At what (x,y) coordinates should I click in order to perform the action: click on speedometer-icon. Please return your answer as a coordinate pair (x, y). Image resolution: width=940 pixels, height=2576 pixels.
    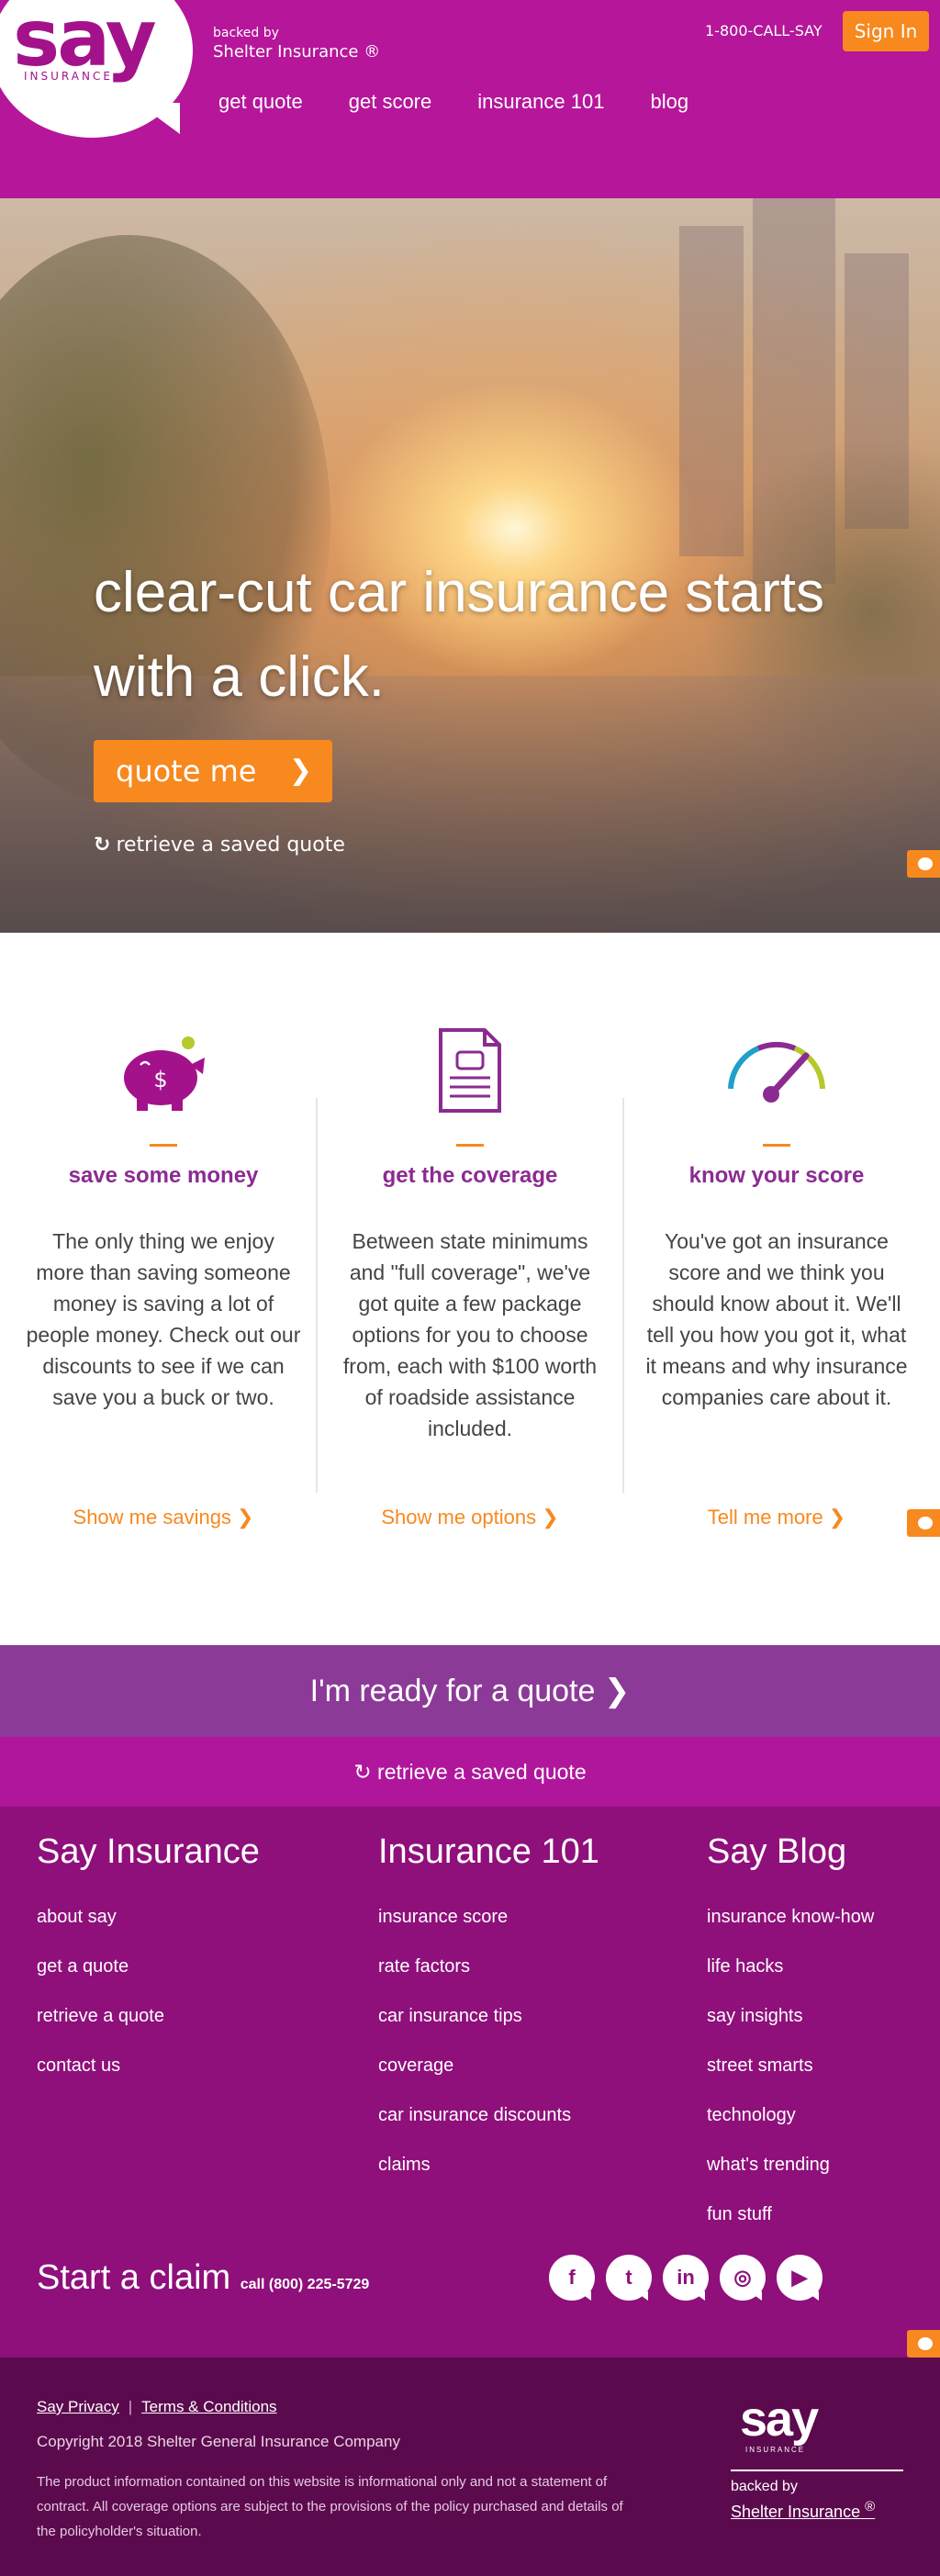
    Looking at the image, I should click on (776, 1070).